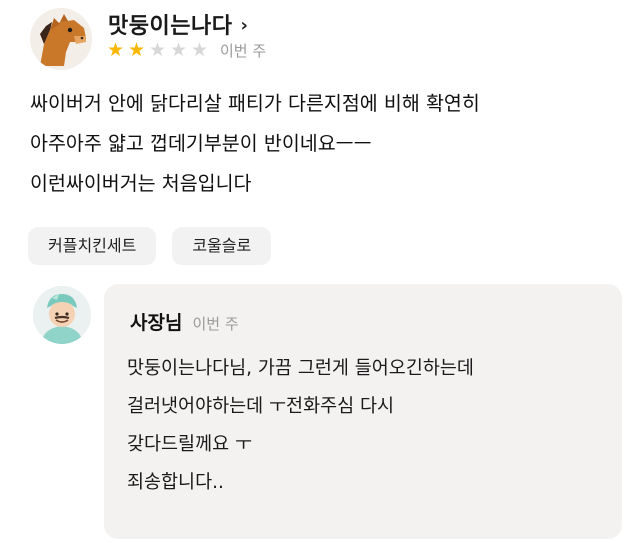 This screenshot has height=543, width=636. I want to click on reviewer-profile-link: 맛둥이는나다 ›, so click(178, 24).